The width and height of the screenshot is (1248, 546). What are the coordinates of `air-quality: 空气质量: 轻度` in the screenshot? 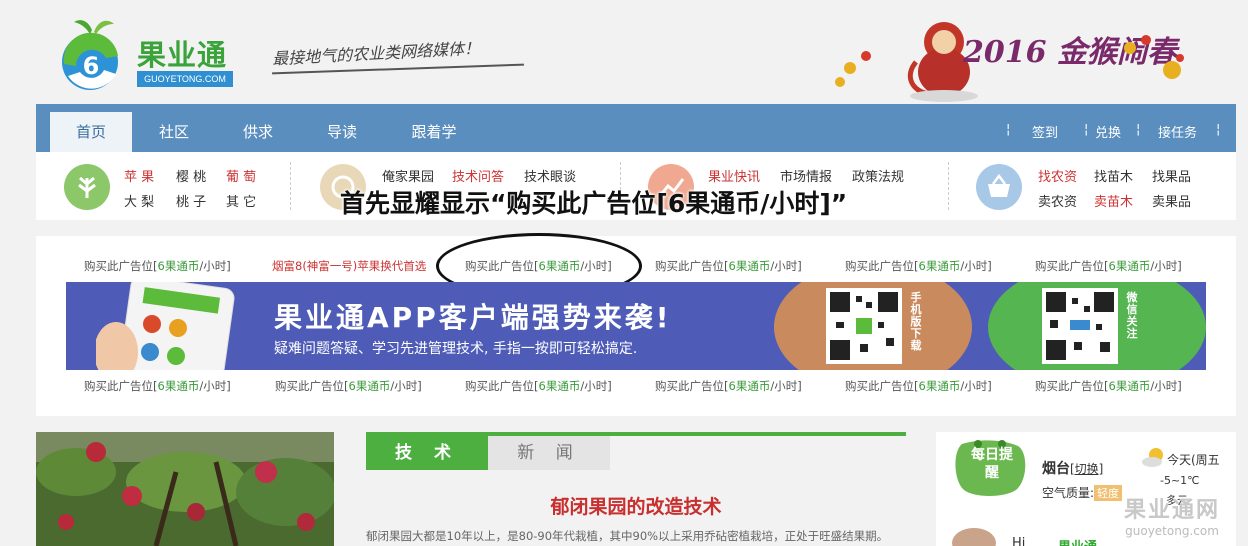 It's located at (1082, 492).